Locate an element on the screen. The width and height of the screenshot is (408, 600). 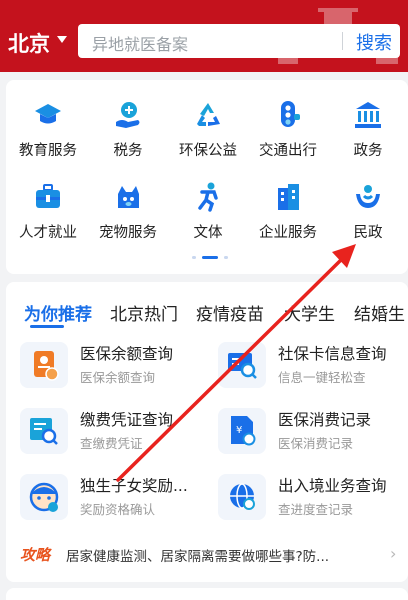
service-government: 政务 is located at coordinates (368, 135).